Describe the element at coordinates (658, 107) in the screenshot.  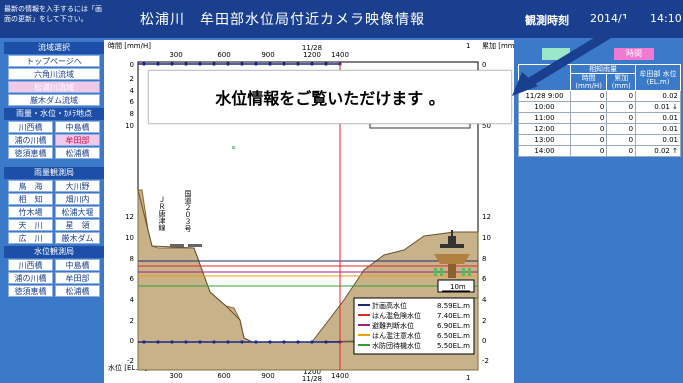
I see `cell-level: 0.01 ↓` at that location.